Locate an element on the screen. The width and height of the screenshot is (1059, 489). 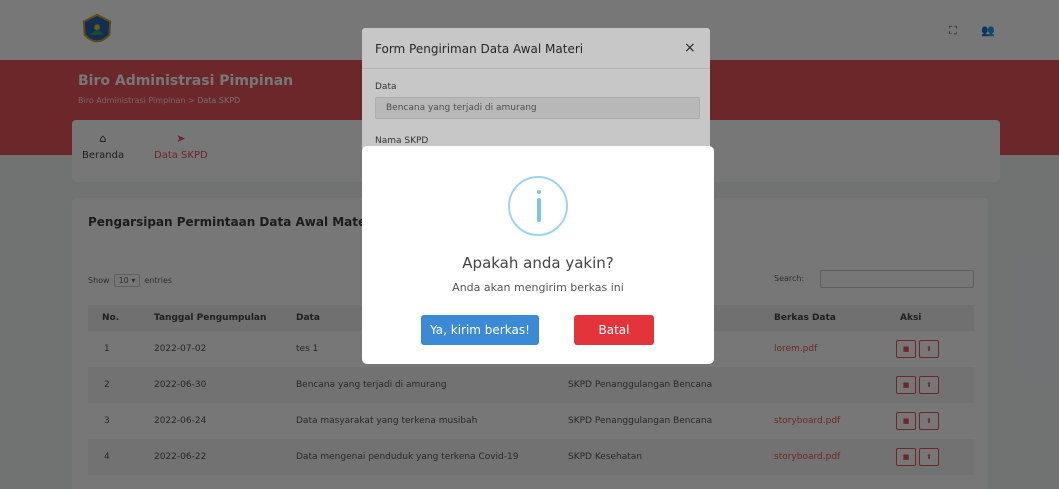
info-icon-dot is located at coordinates (539, 192).